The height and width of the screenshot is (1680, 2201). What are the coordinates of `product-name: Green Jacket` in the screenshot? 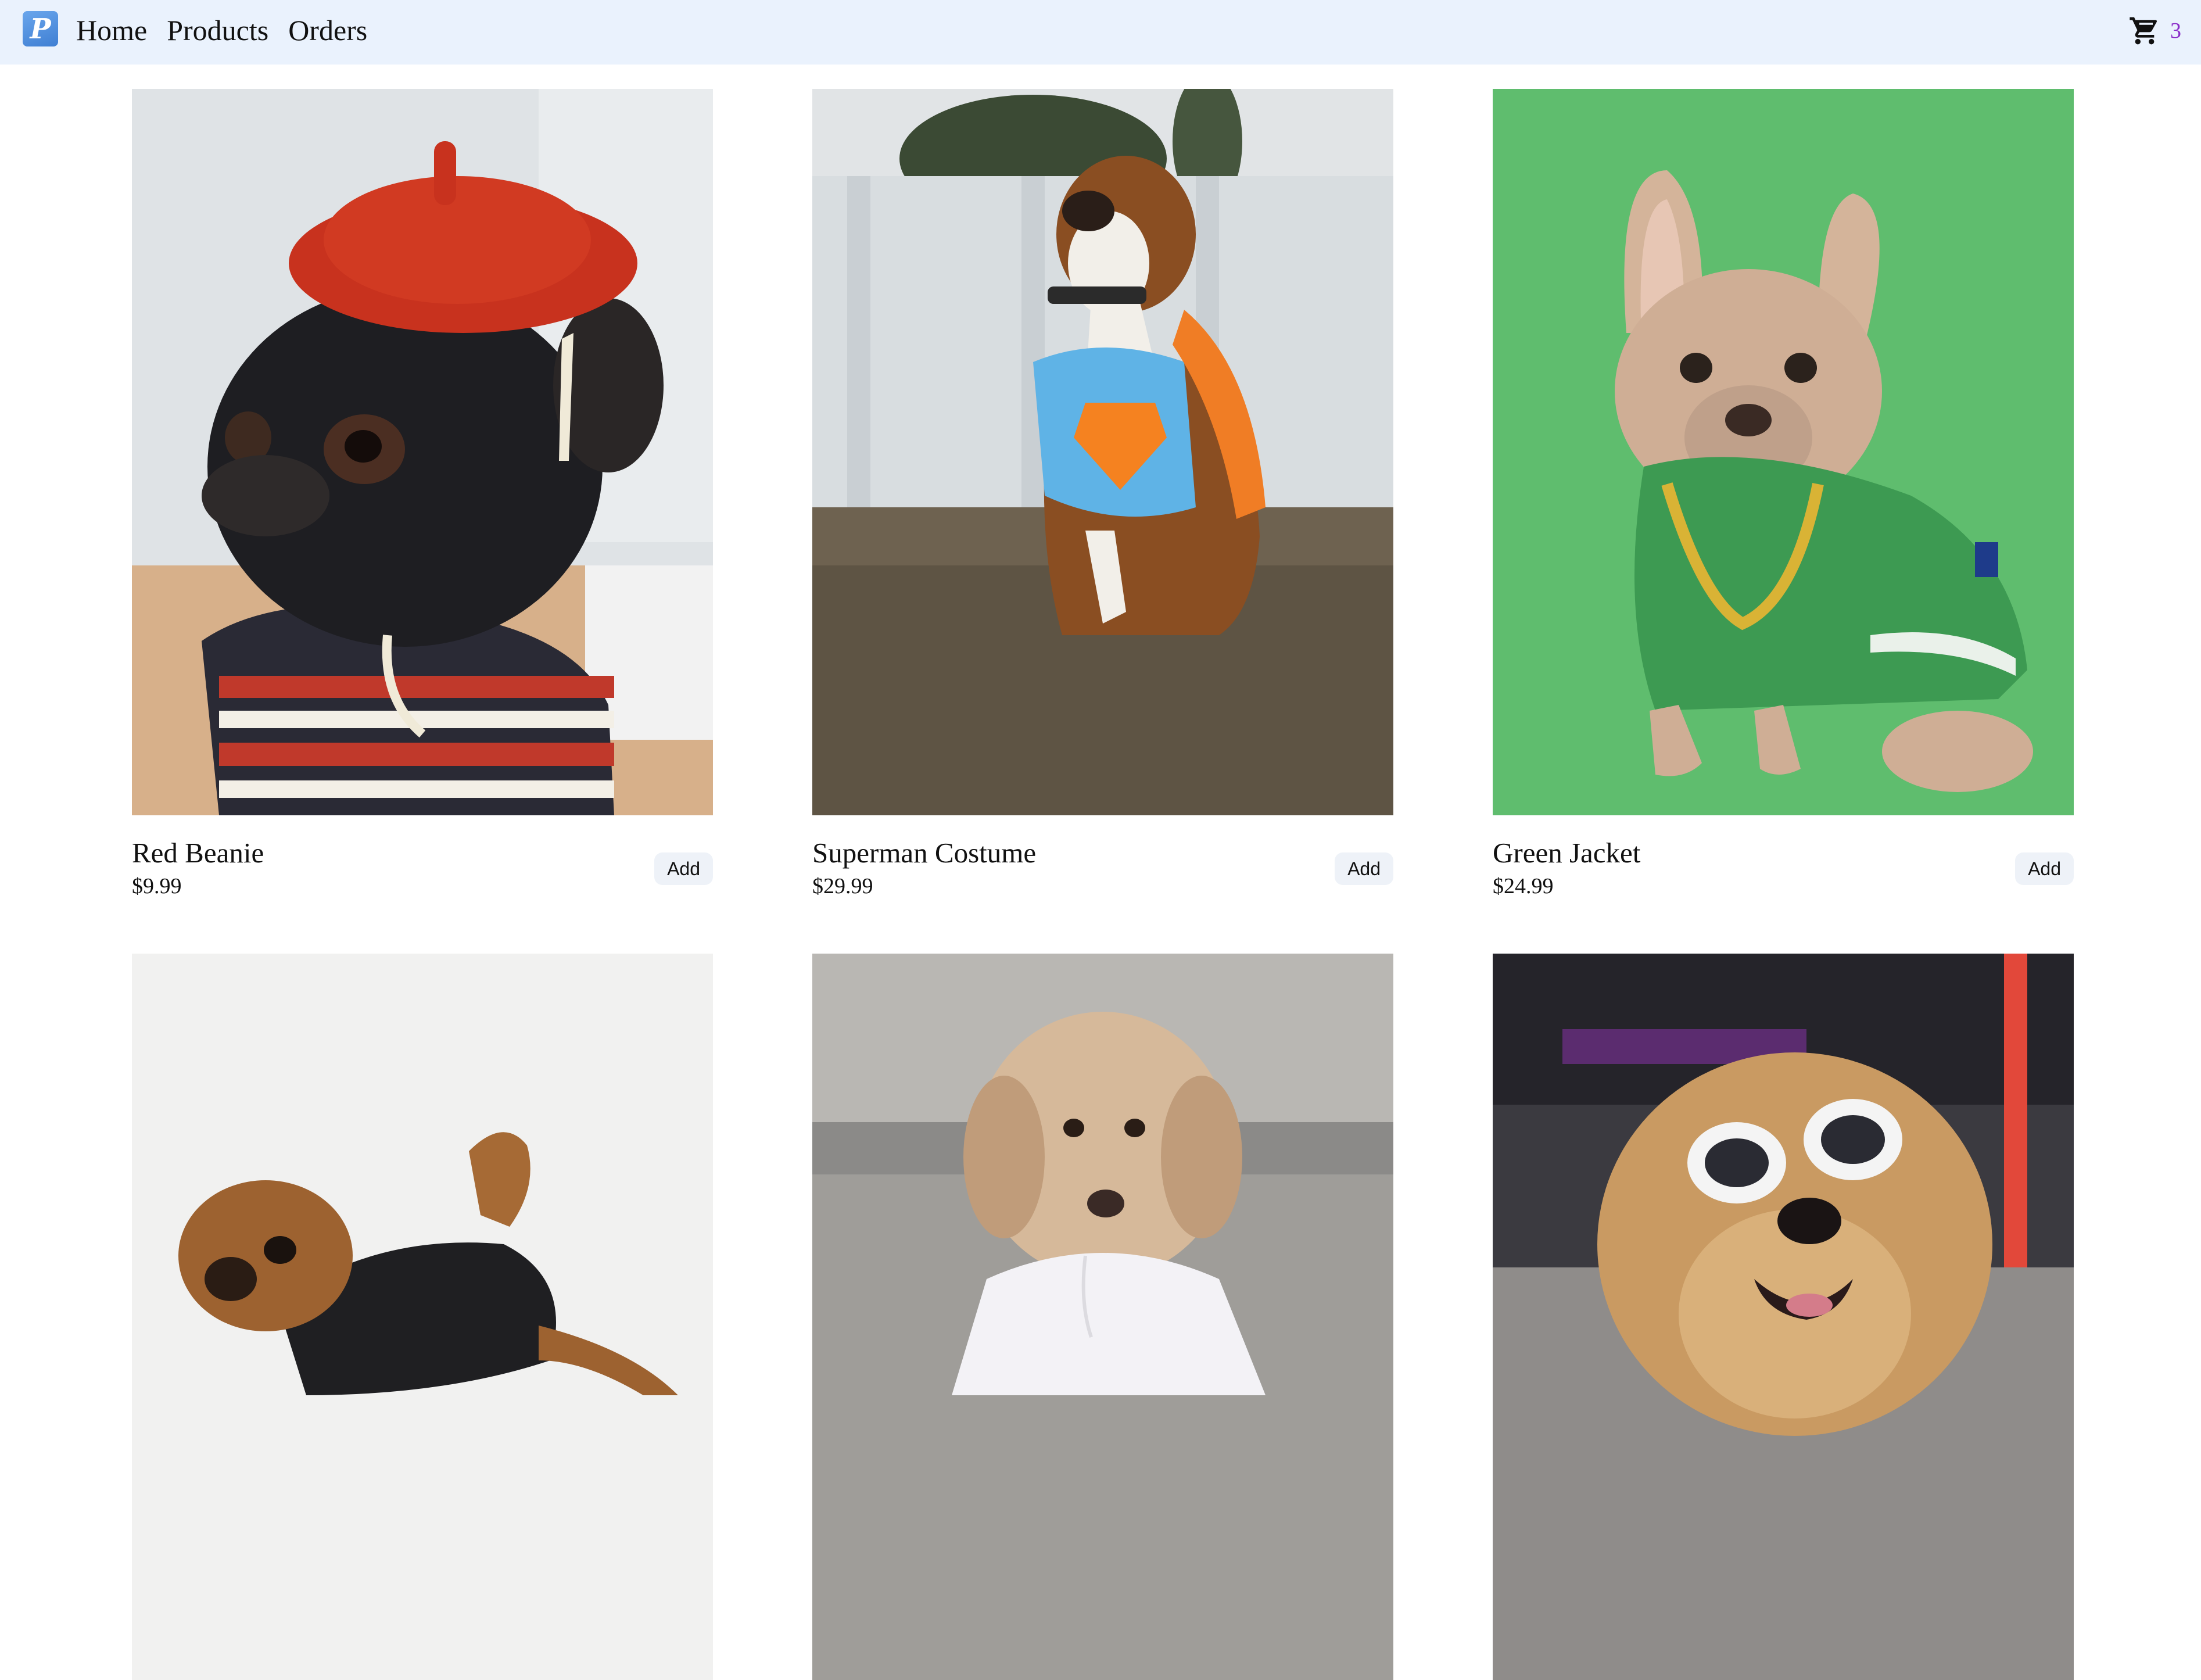 It's located at (1567, 853).